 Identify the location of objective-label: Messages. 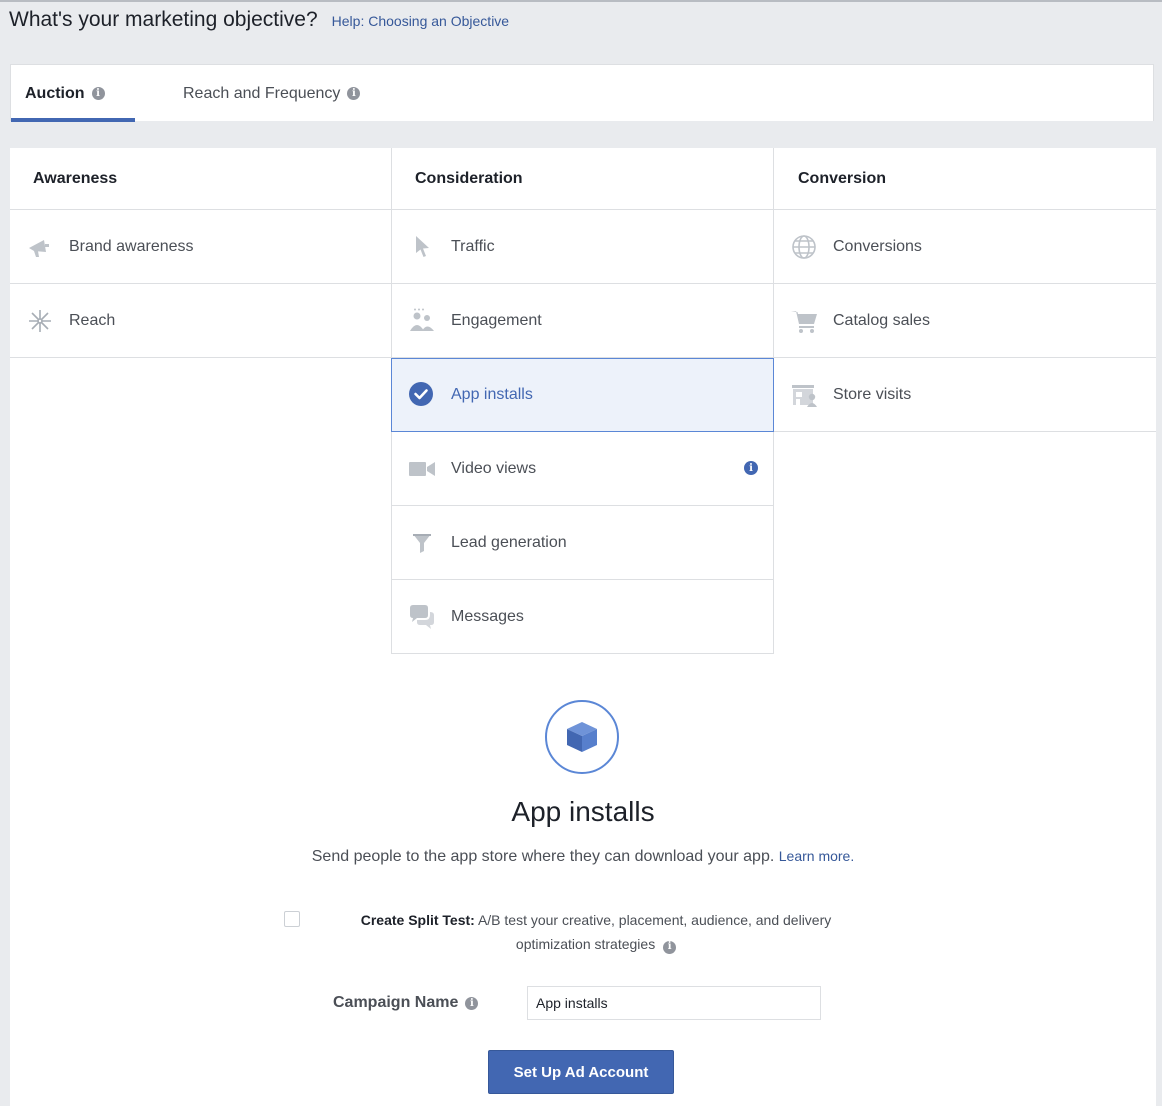
(487, 616).